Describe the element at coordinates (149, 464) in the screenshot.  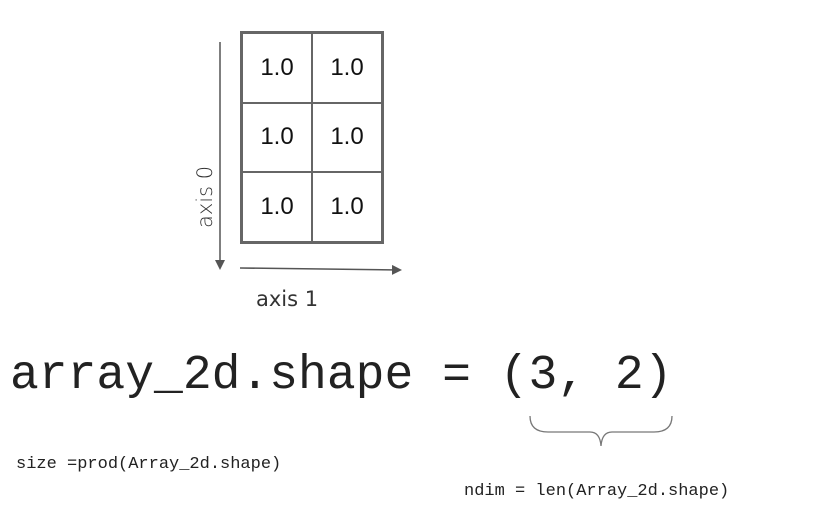
I see `size-expression: size =prod(Array_2d.shape)` at that location.